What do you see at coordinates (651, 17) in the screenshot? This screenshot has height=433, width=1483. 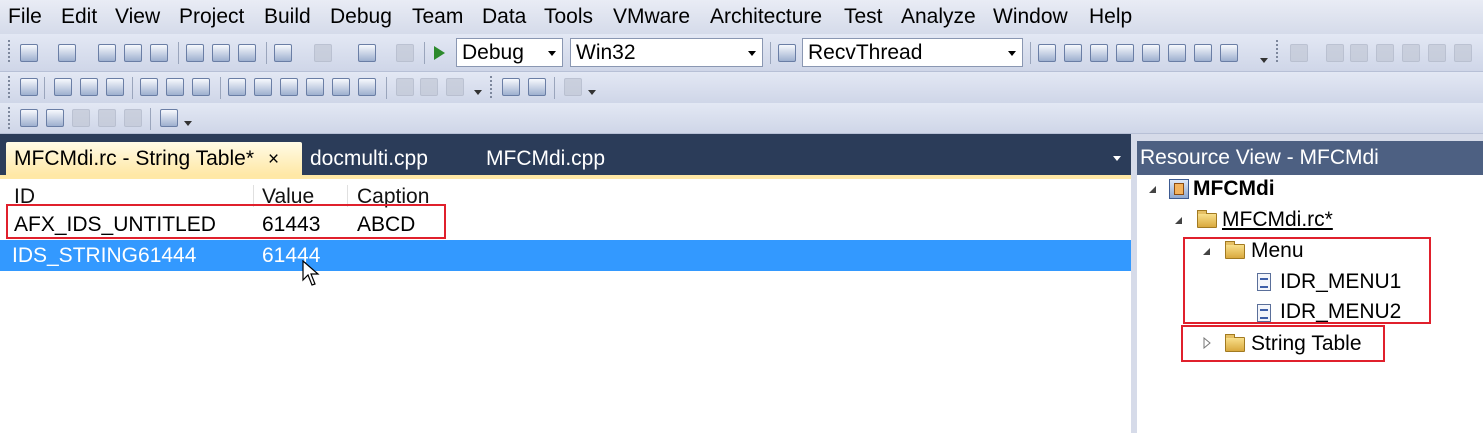 I see `menu-vmware: VMware` at bounding box center [651, 17].